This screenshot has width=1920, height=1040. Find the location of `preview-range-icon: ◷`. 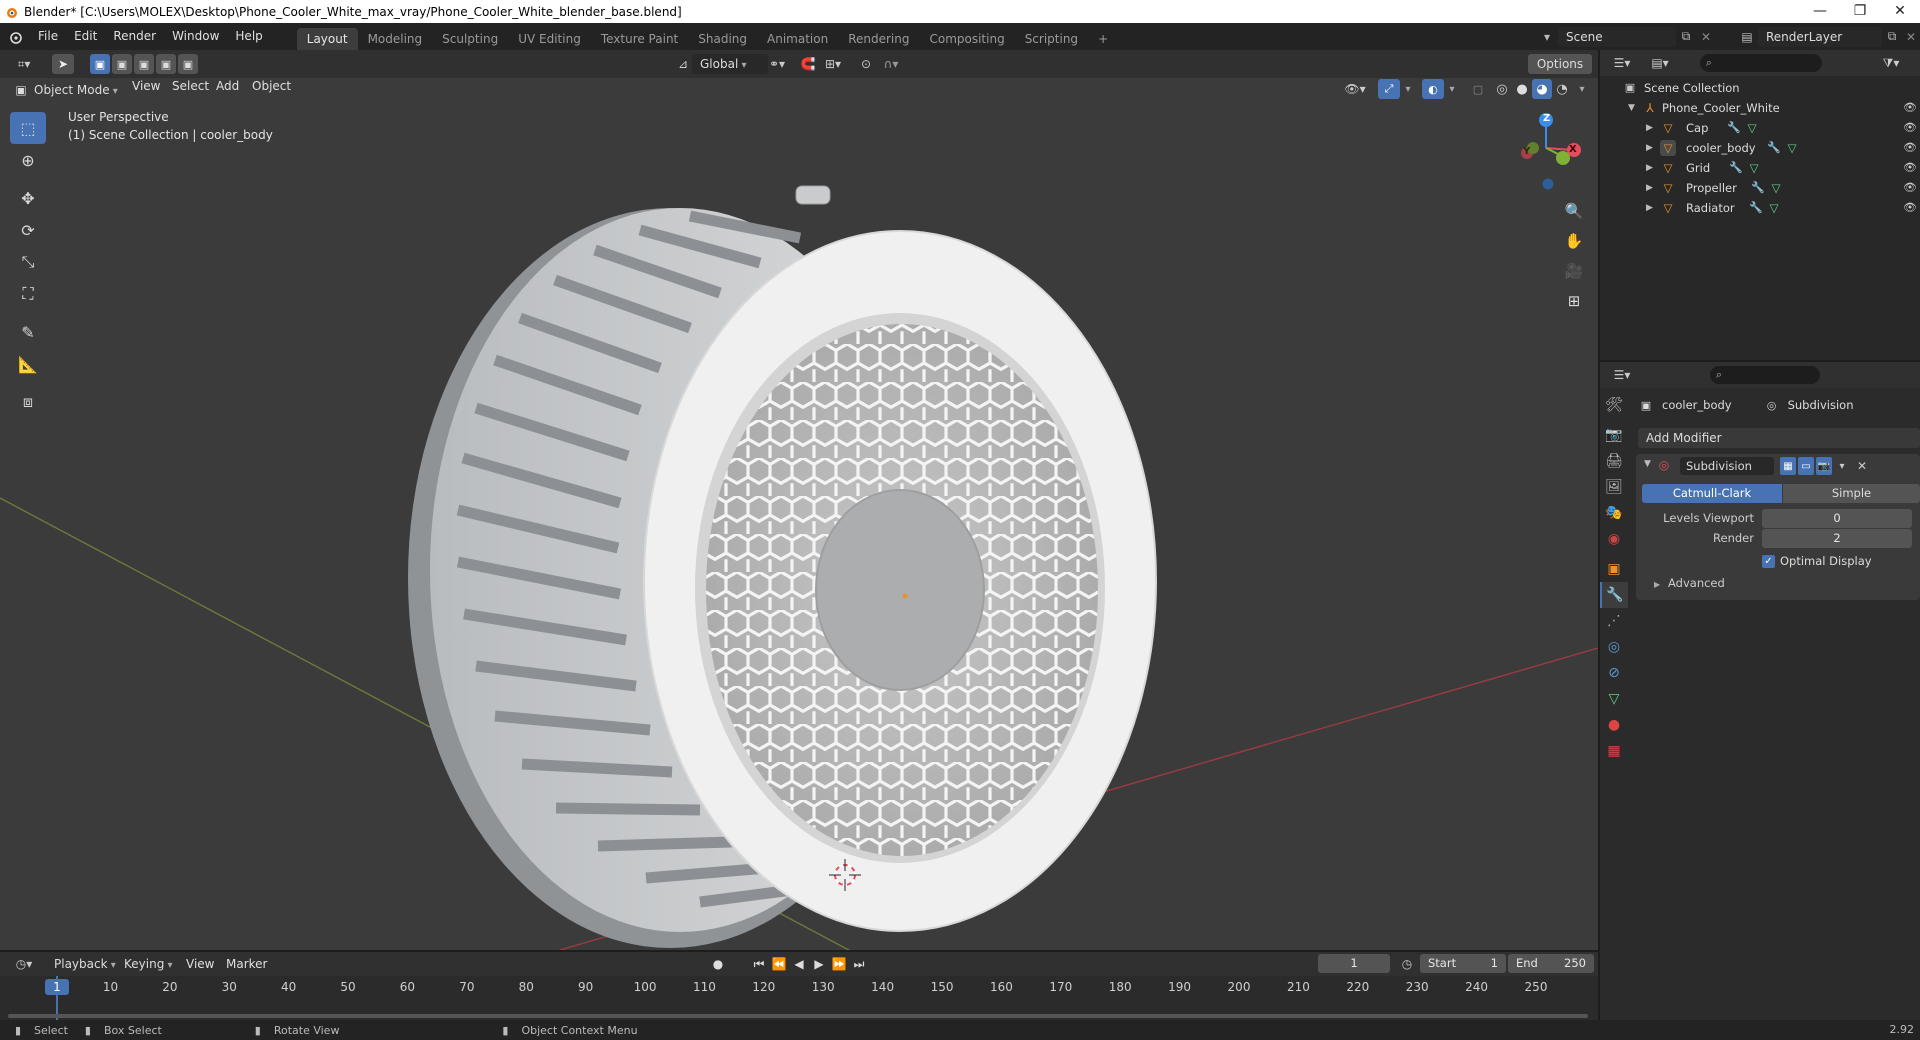

preview-range-icon: ◷ is located at coordinates (1407, 963).